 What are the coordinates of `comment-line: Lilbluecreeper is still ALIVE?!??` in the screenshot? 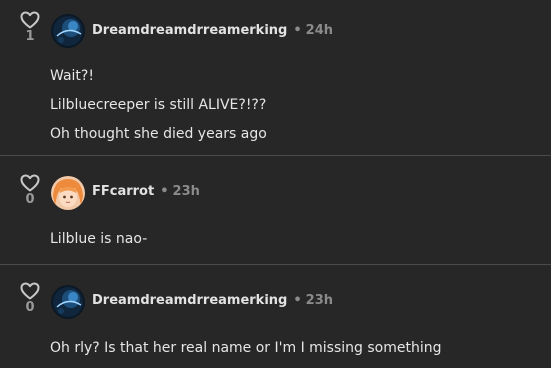 It's located at (158, 105).